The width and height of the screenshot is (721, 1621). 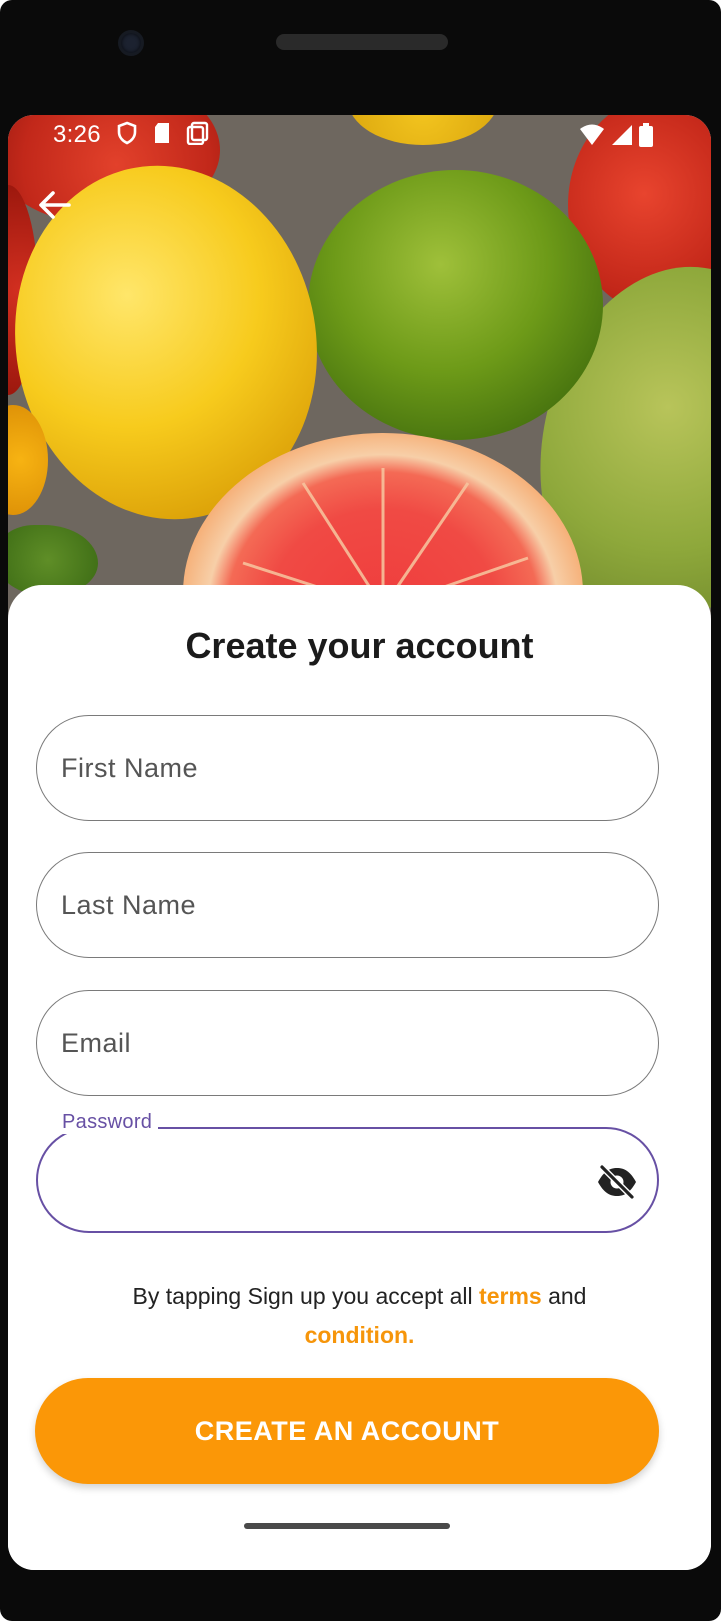 What do you see at coordinates (347, 1180) in the screenshot?
I see `password-input` at bounding box center [347, 1180].